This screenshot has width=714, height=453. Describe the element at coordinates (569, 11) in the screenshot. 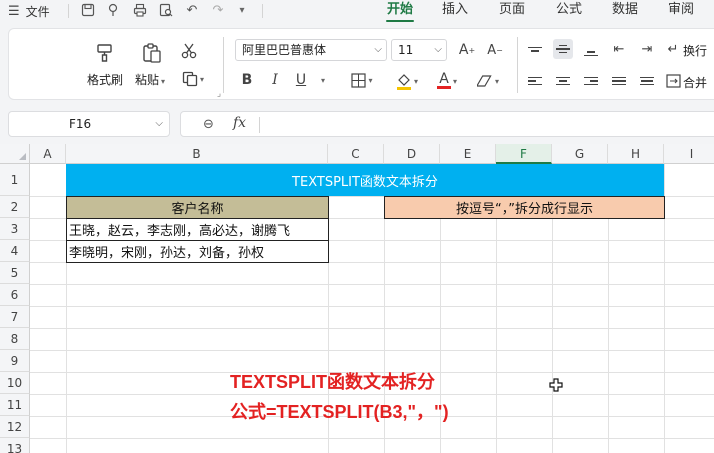

I see `tab-formula: 公式` at that location.